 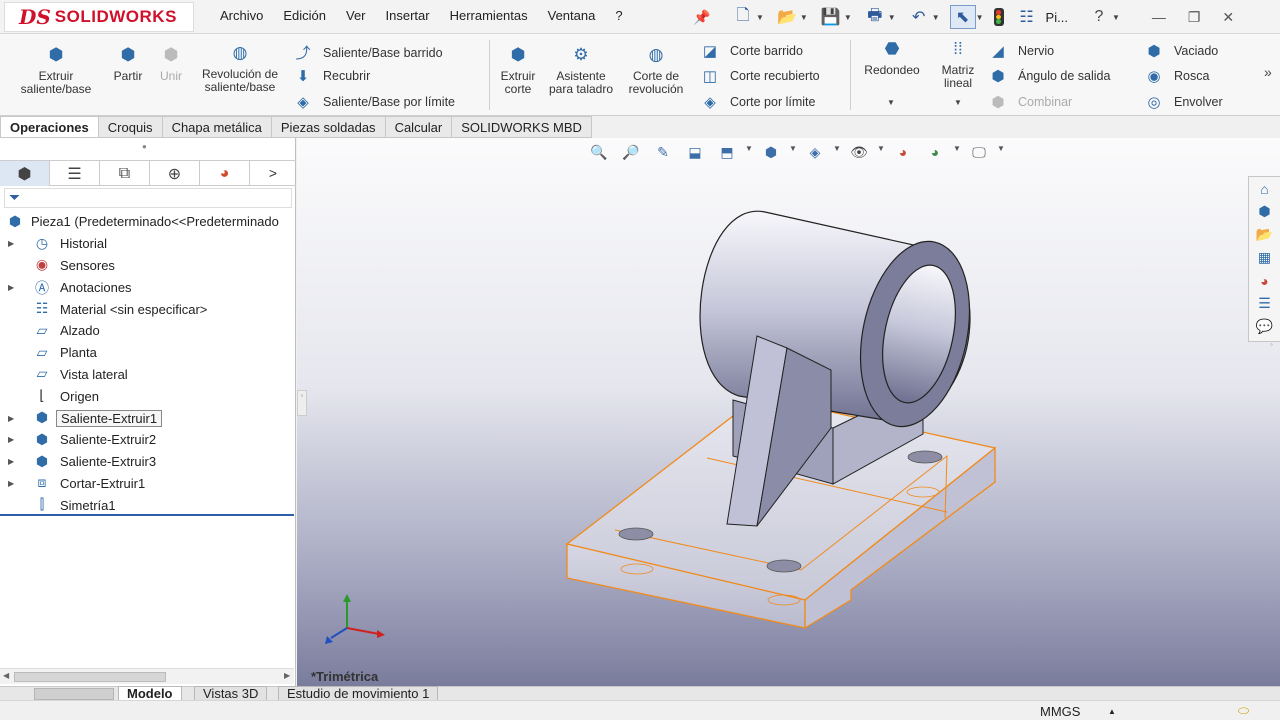 I want to click on menu-ayuda: ?, so click(x=618, y=15).